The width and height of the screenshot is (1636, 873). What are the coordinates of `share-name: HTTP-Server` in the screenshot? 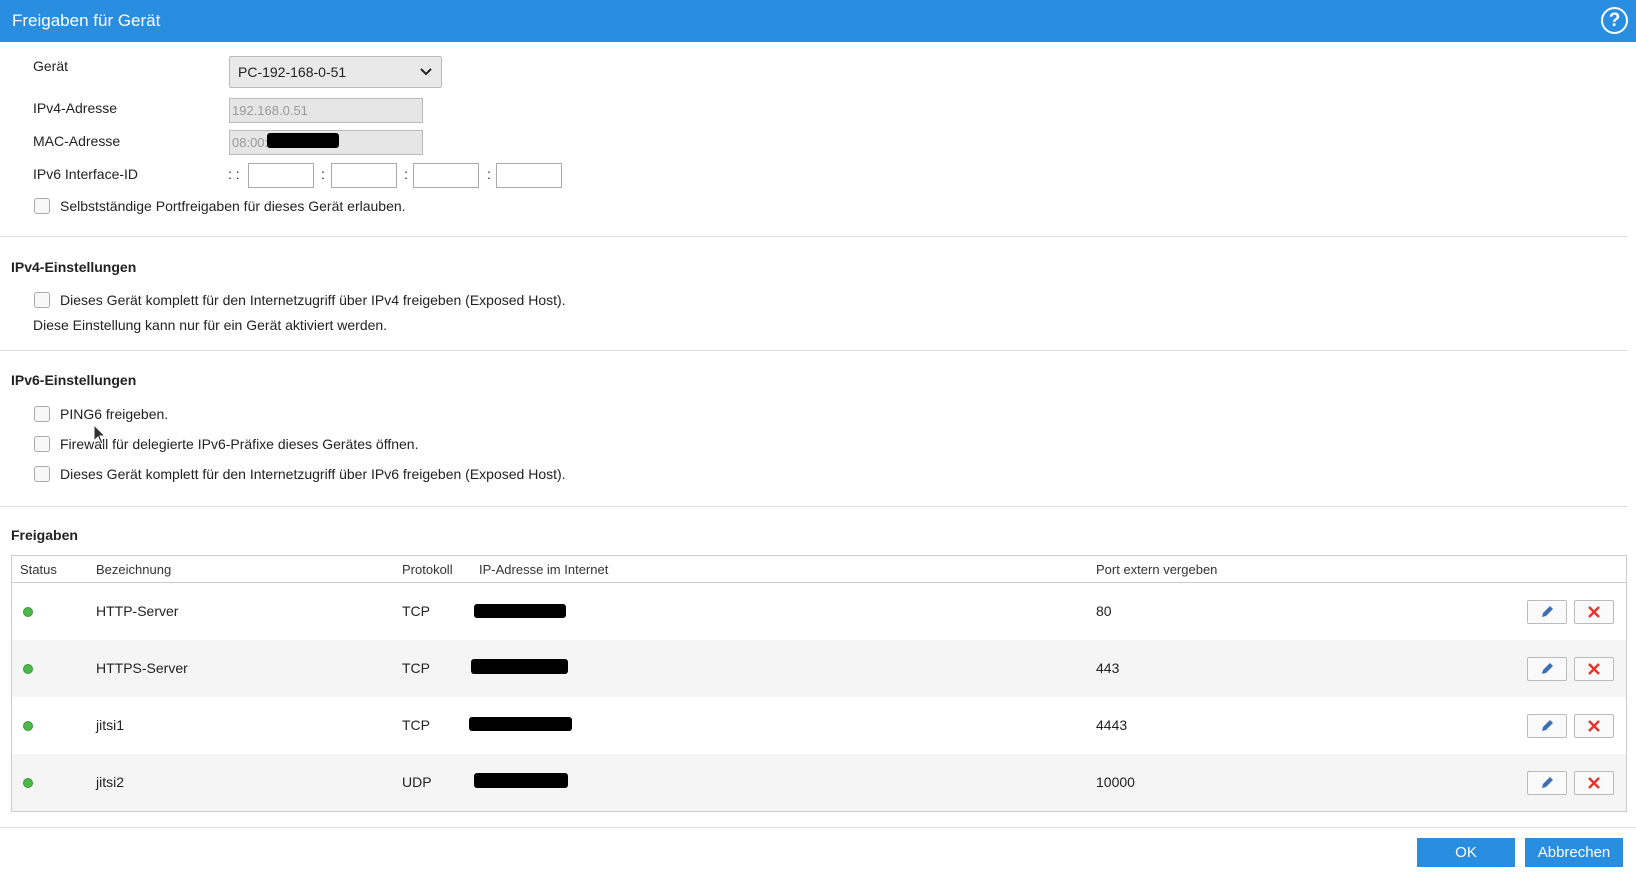 It's located at (137, 611).